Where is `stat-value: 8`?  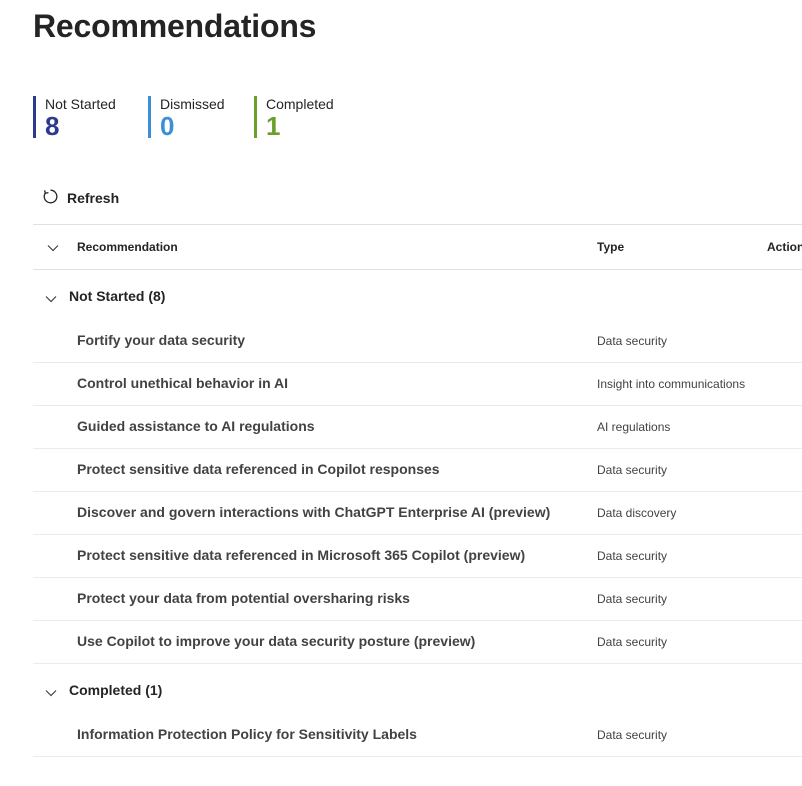 stat-value: 8 is located at coordinates (52, 126).